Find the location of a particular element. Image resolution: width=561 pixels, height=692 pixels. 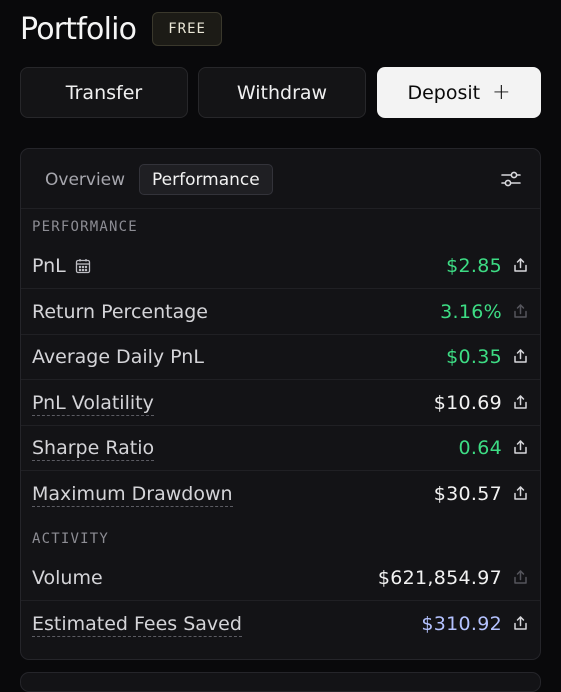

tab-overview: Overview is located at coordinates (85, 179).